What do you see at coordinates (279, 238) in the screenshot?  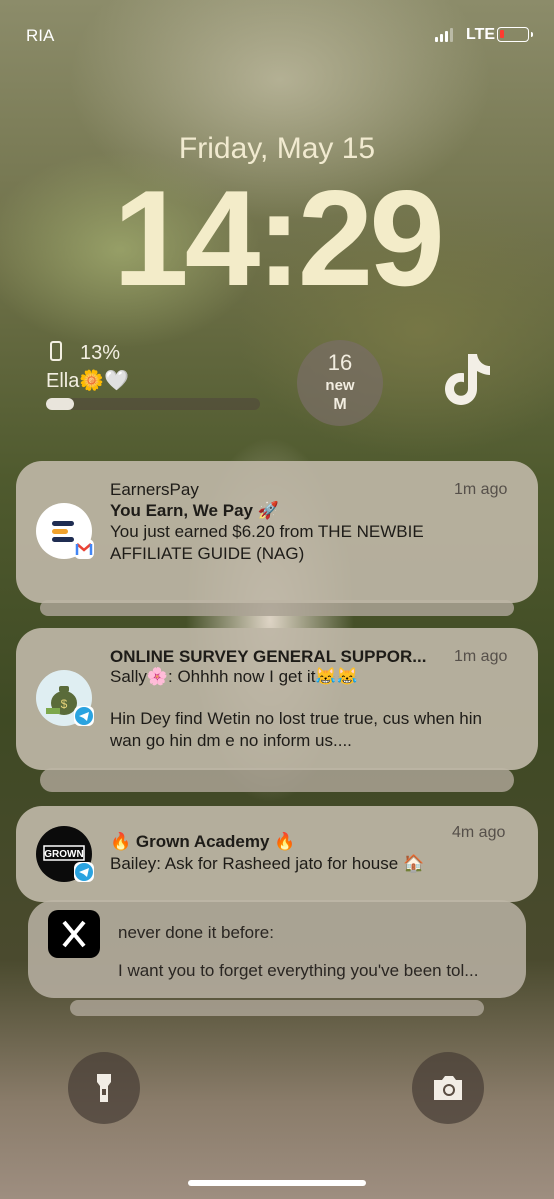 I see `lockscreen-time: 14:29` at bounding box center [279, 238].